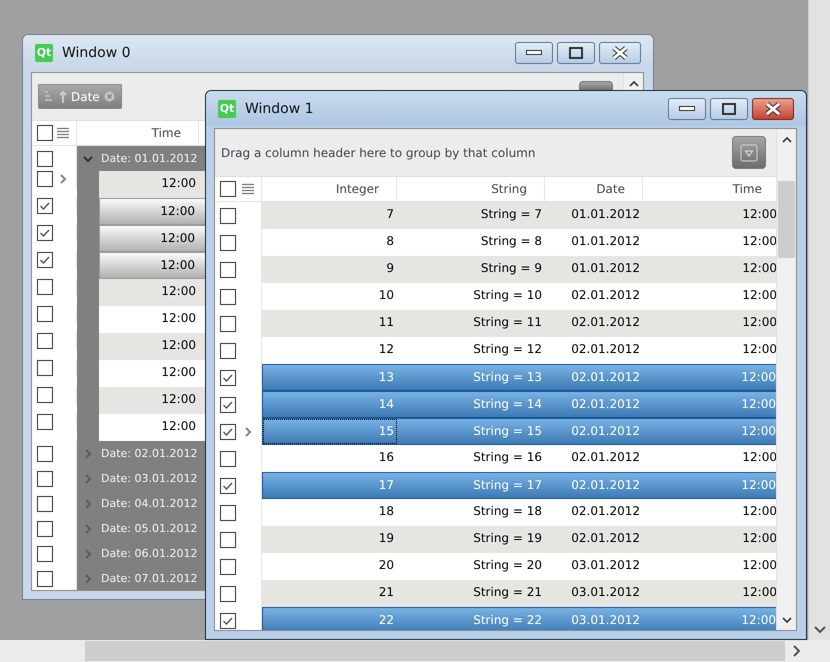  Describe the element at coordinates (519, 593) in the screenshot. I see `table-row: 21 String = 21 03.01.2012 12:00` at that location.